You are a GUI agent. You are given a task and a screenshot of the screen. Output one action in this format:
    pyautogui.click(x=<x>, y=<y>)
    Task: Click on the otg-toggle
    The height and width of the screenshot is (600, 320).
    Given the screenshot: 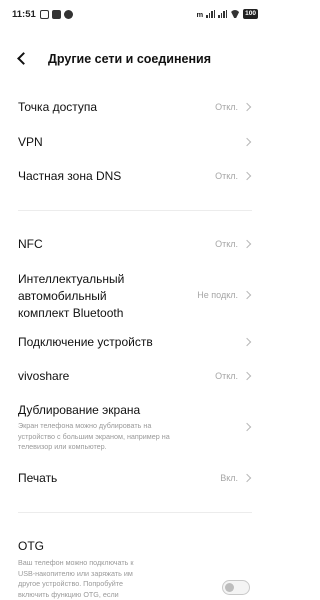 What is the action you would take?
    pyautogui.click(x=236, y=587)
    